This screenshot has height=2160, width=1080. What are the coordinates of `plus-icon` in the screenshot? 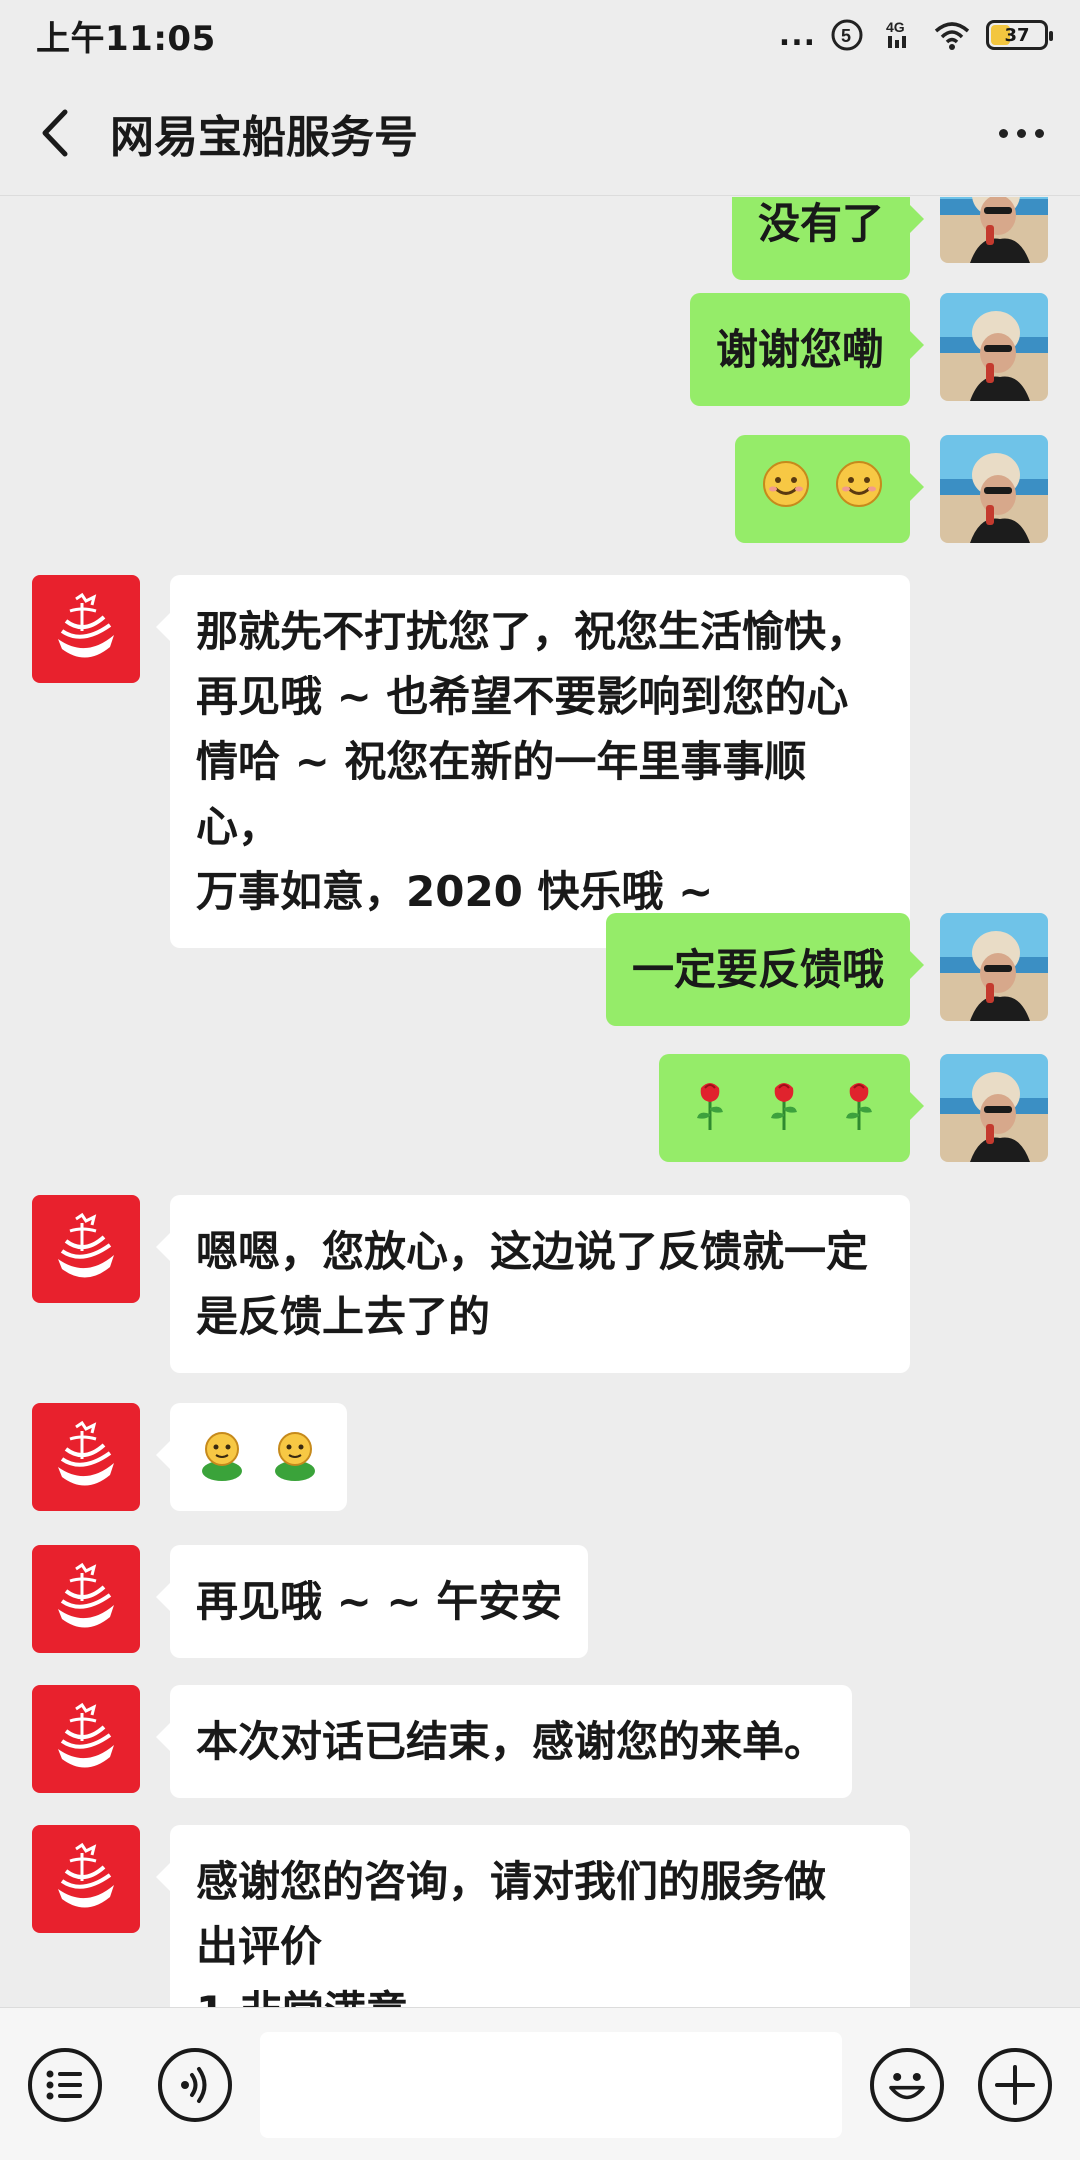 It's located at (1015, 2085).